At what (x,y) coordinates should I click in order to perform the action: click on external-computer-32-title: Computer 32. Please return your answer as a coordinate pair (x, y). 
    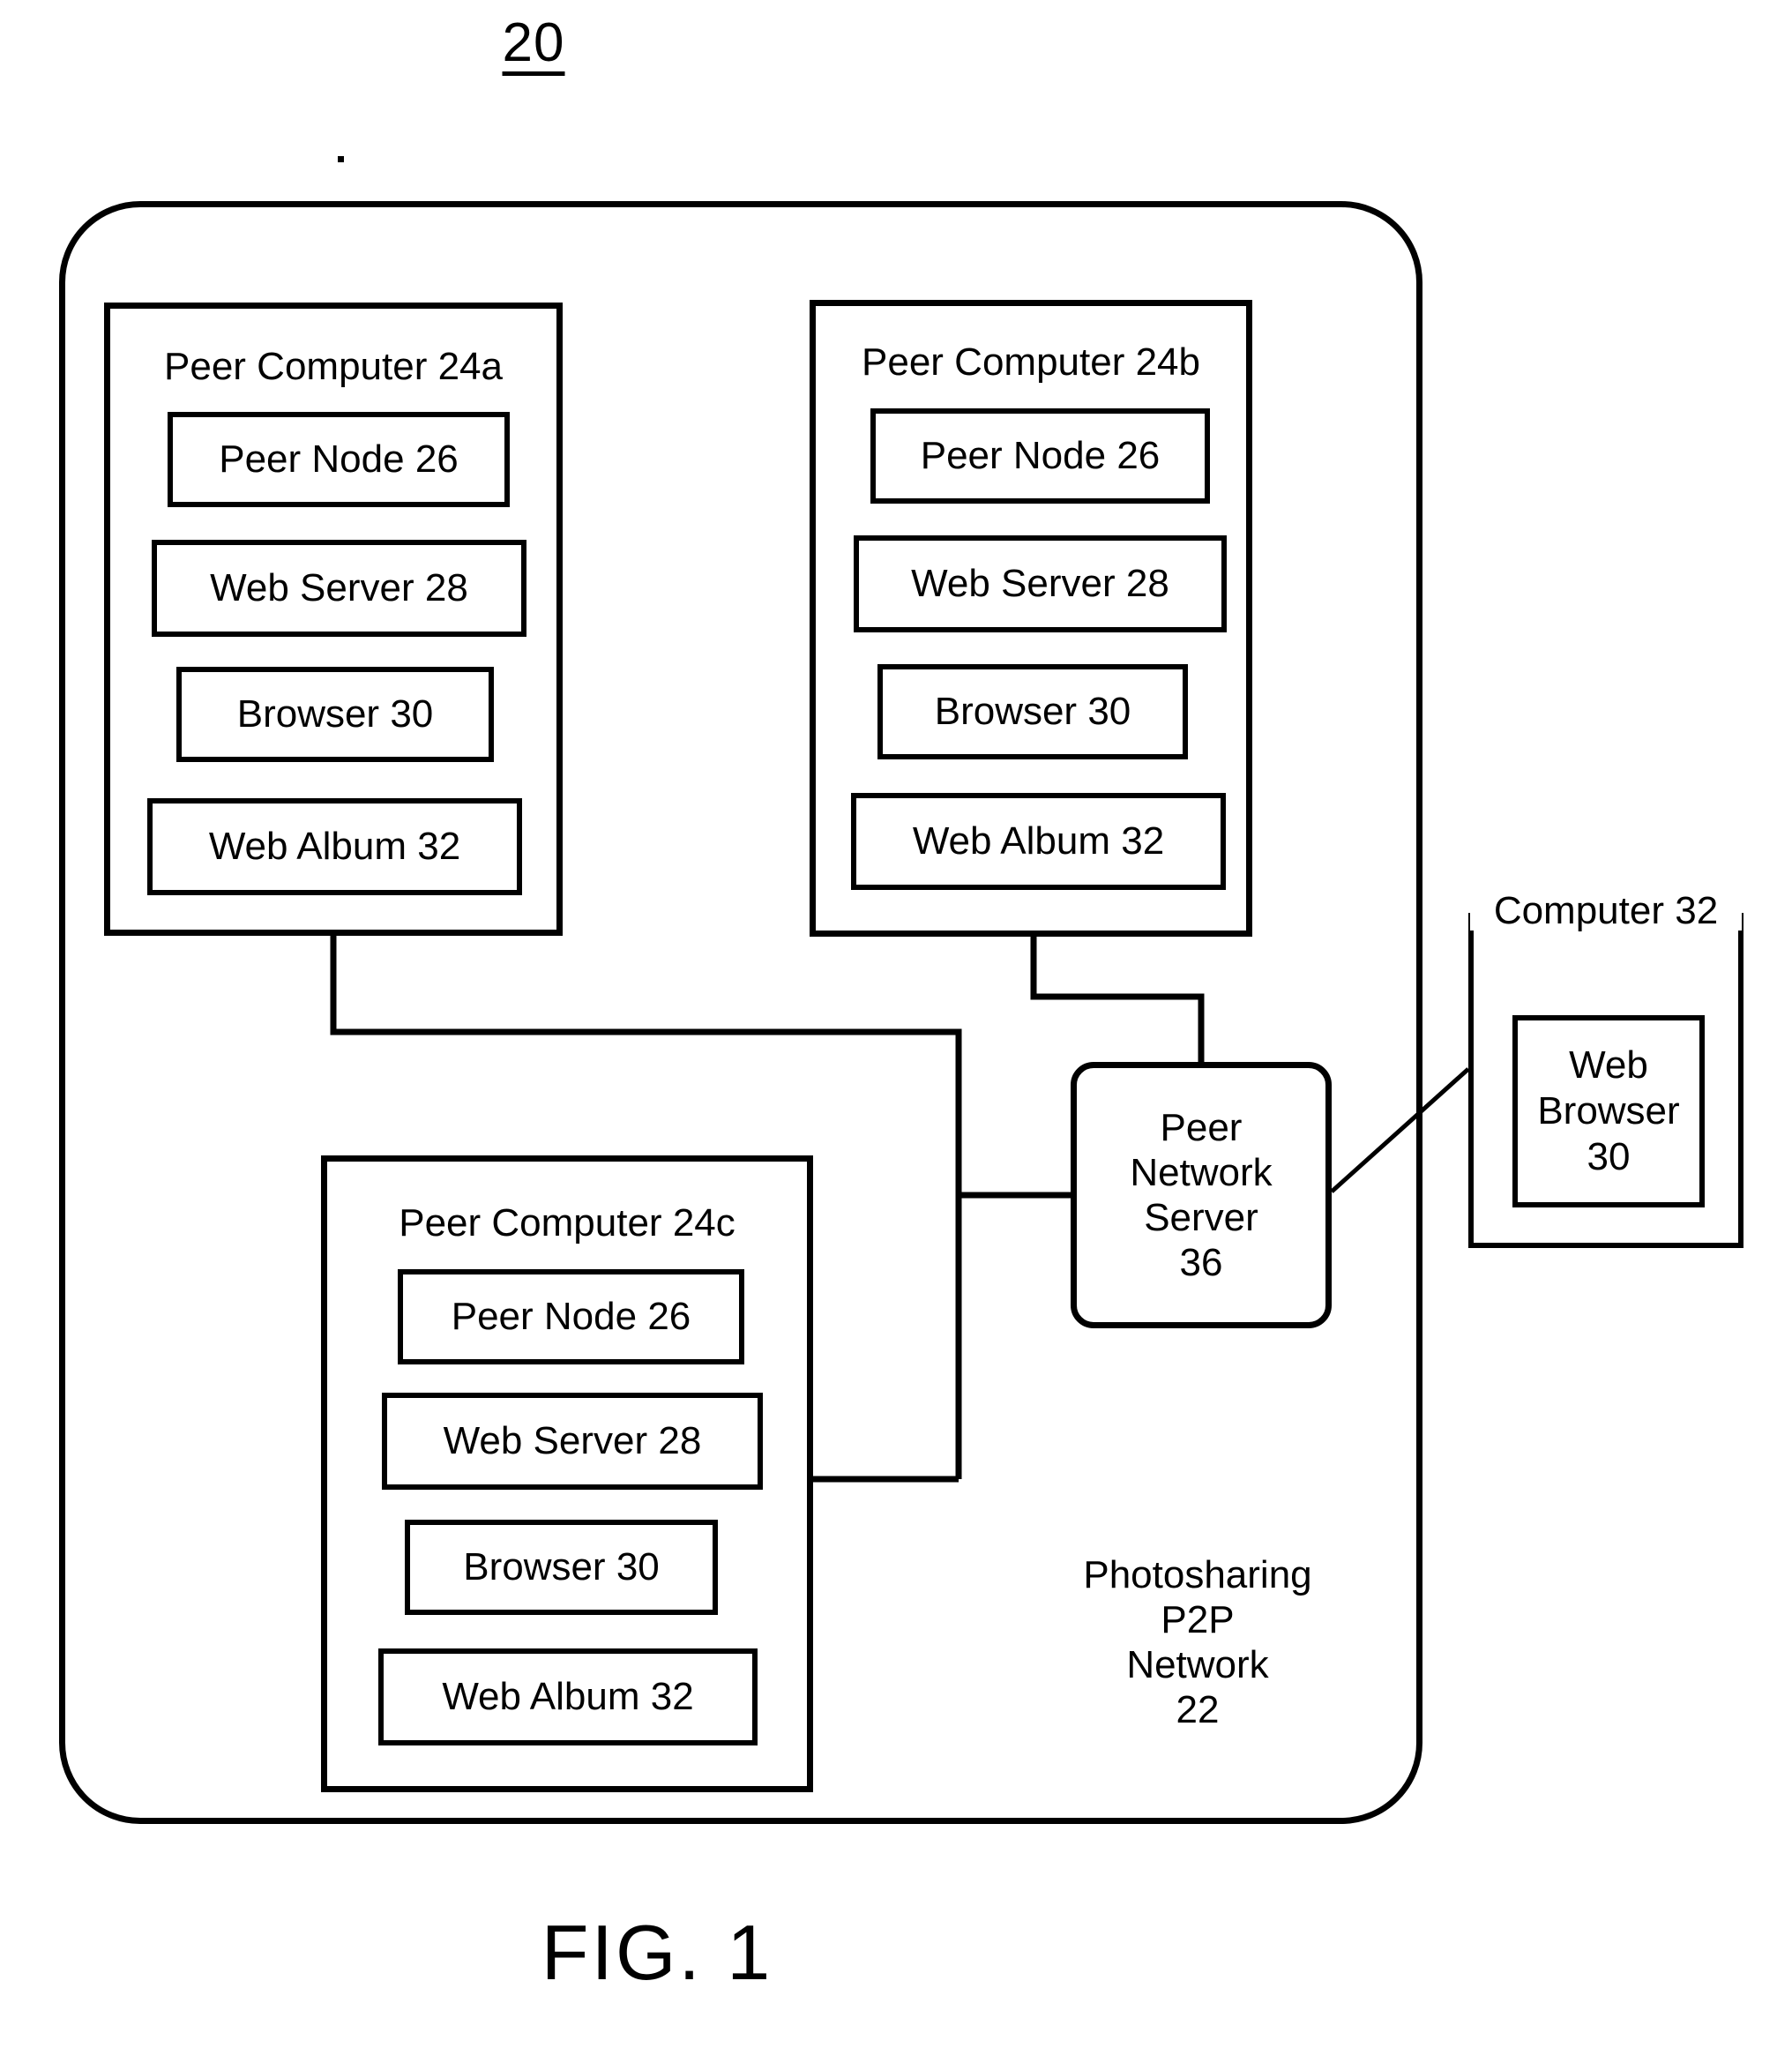
    Looking at the image, I should click on (1606, 912).